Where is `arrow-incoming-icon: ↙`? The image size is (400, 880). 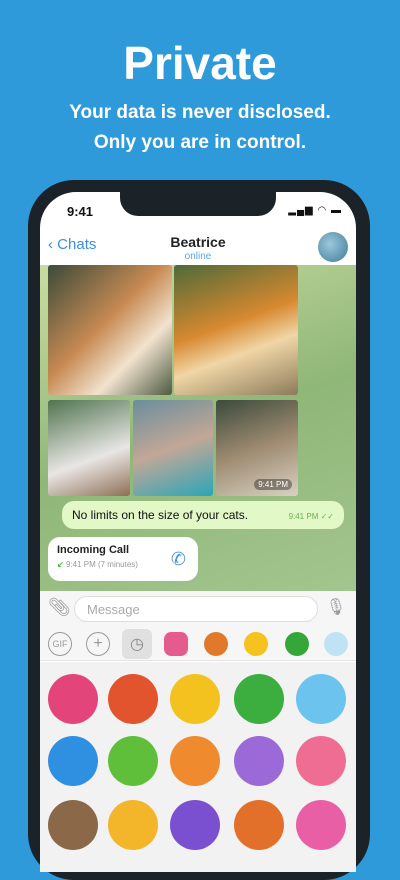 arrow-incoming-icon: ↙ is located at coordinates (60, 564).